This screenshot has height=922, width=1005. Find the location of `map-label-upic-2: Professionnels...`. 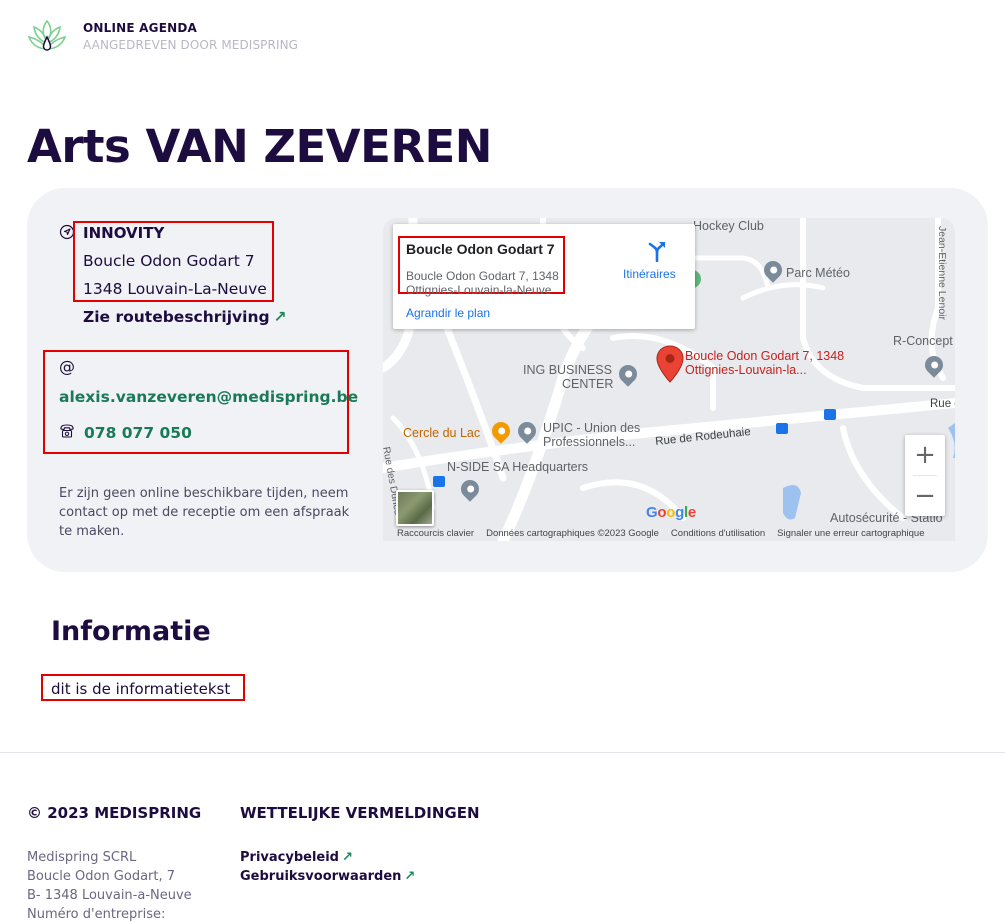

map-label-upic-2: Professionnels... is located at coordinates (589, 442).